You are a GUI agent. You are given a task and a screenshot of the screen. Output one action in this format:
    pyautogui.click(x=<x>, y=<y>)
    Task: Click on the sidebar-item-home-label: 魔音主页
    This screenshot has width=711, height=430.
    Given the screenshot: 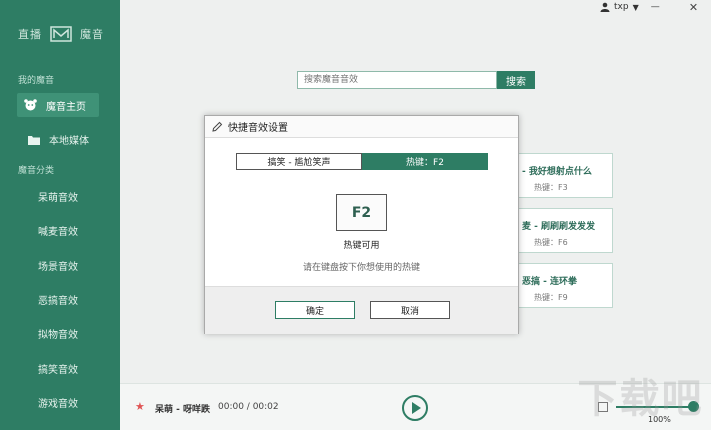 What is the action you would take?
    pyautogui.click(x=66, y=107)
    